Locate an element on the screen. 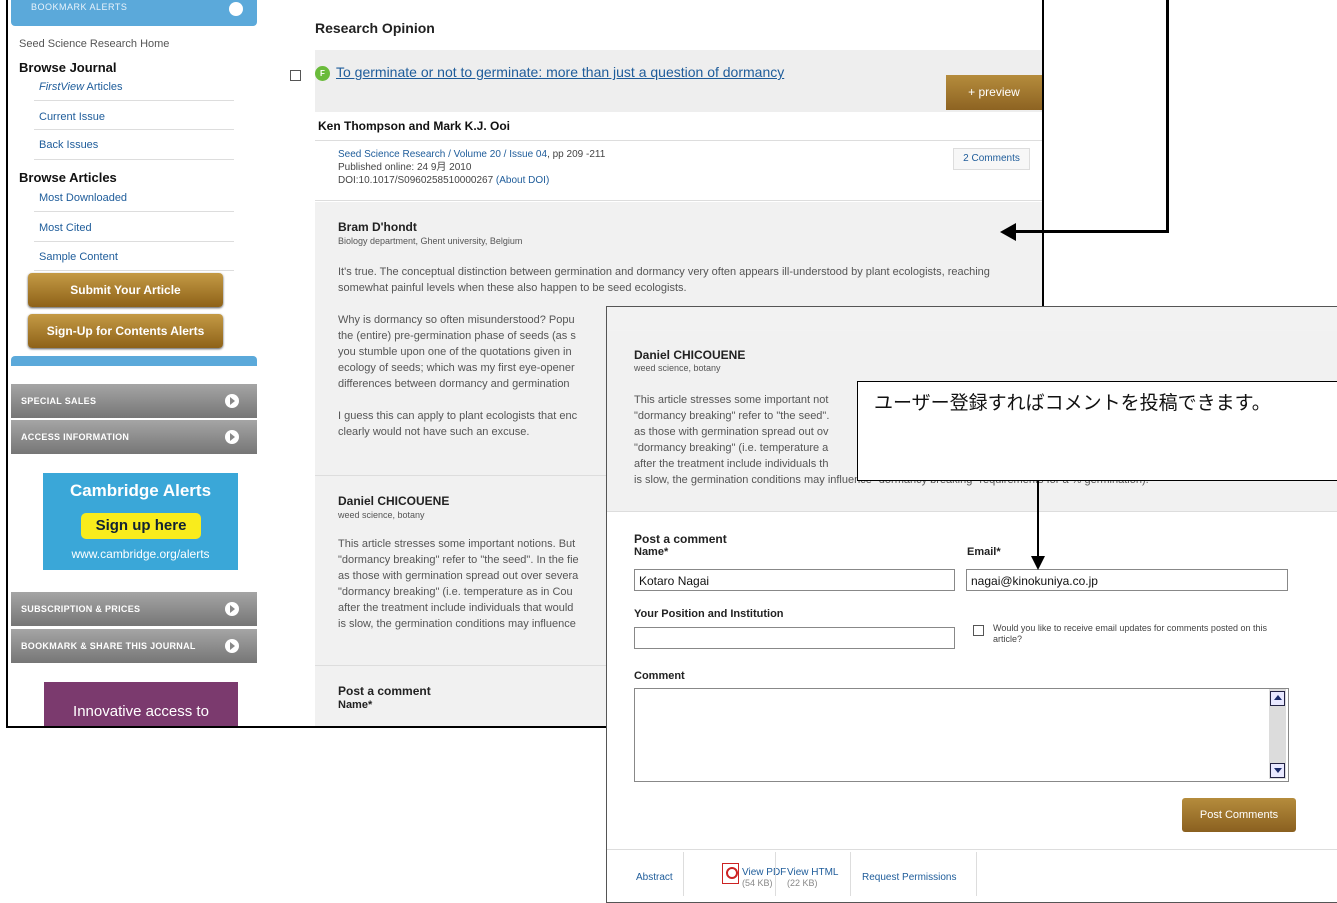 The image size is (1337, 903). tab-view-pdf: View PDF (54 KB) is located at coordinates (764, 877).